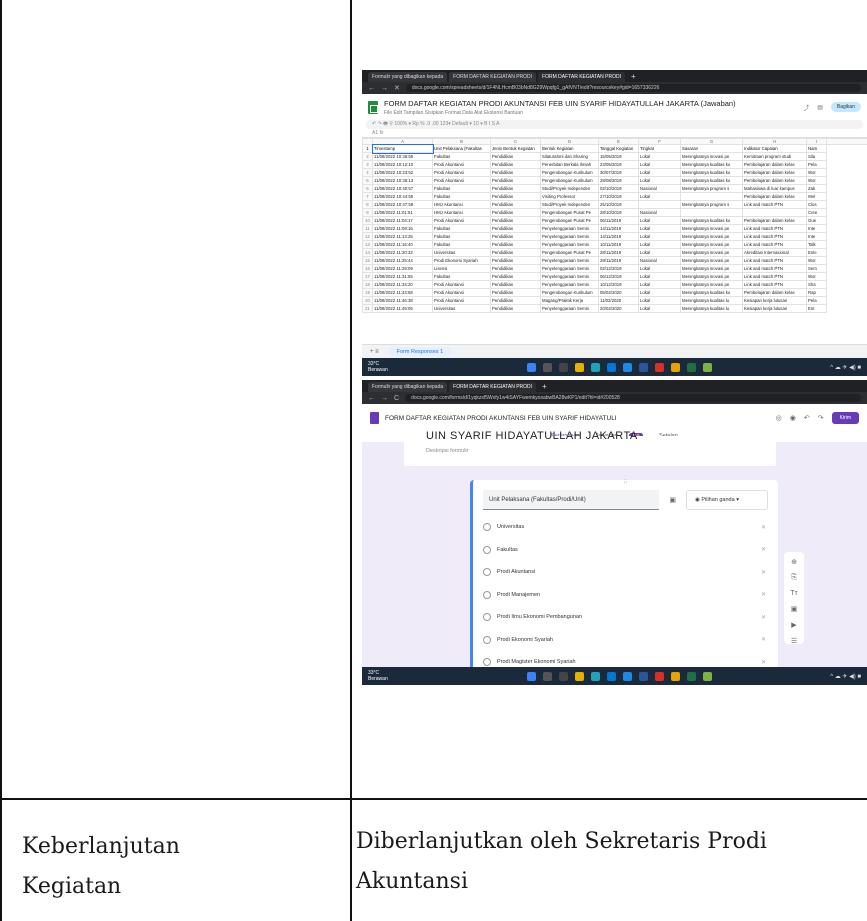  Describe the element at coordinates (402, 300) in the screenshot. I see `table-cell: 11/08/2022 11:46:38` at that location.